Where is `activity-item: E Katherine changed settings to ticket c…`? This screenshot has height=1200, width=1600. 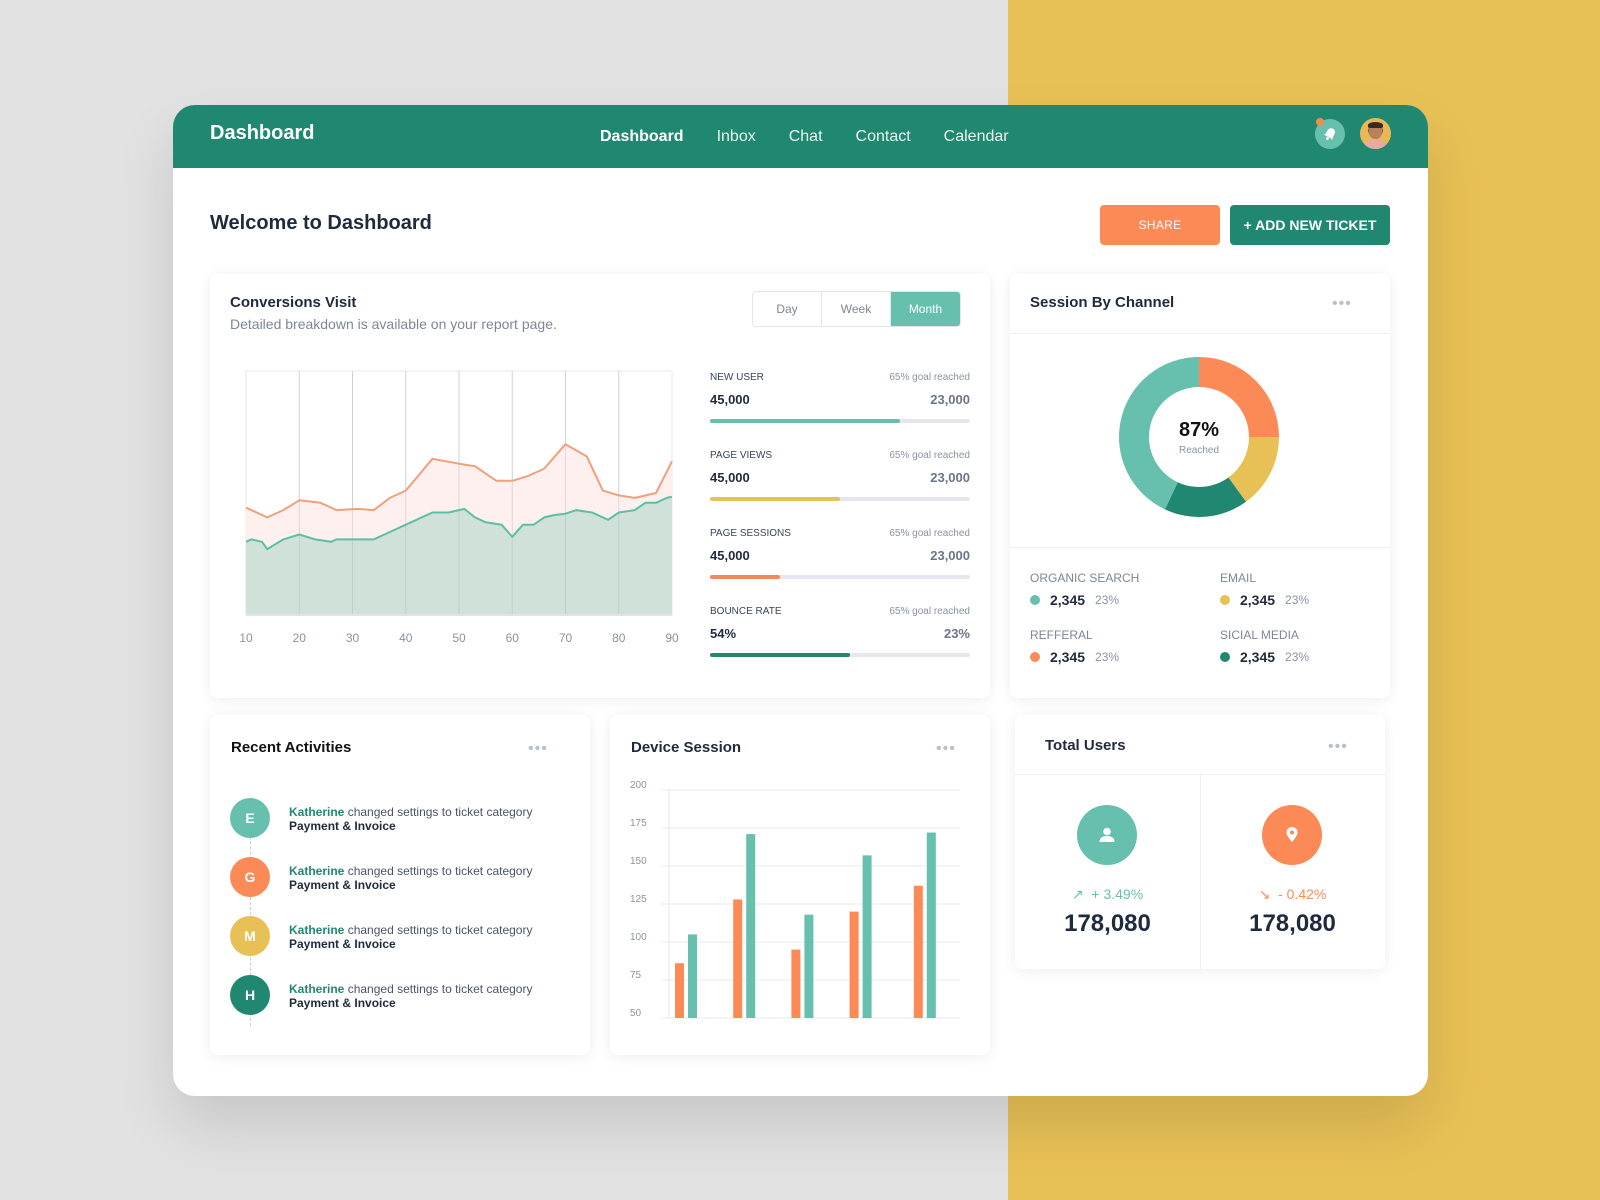
activity-item: E Katherine changed settings to ticket c… is located at coordinates (400, 819).